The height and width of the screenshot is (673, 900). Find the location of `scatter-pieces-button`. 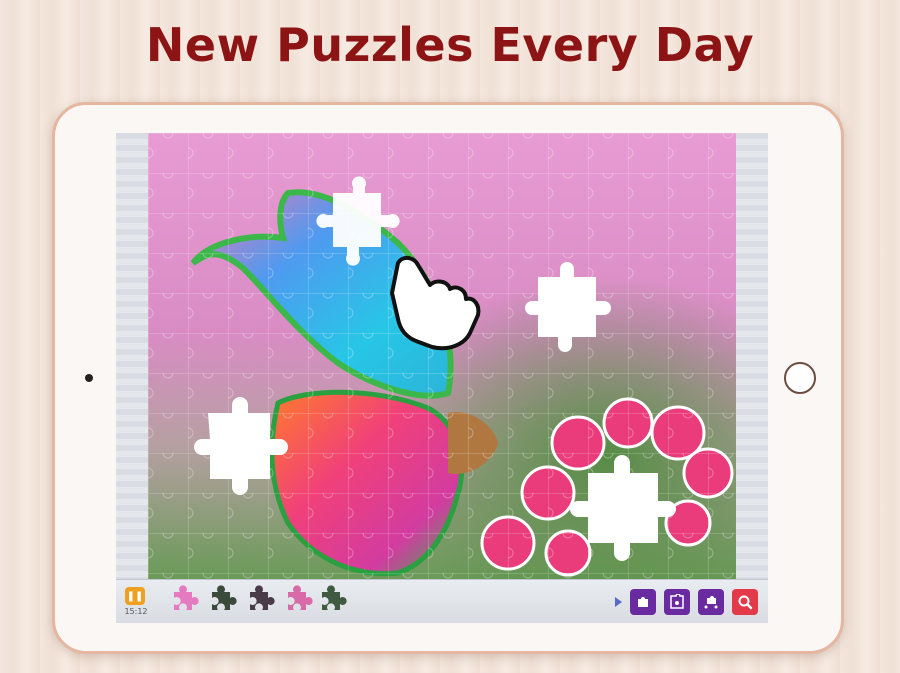

scatter-pieces-button is located at coordinates (711, 602).